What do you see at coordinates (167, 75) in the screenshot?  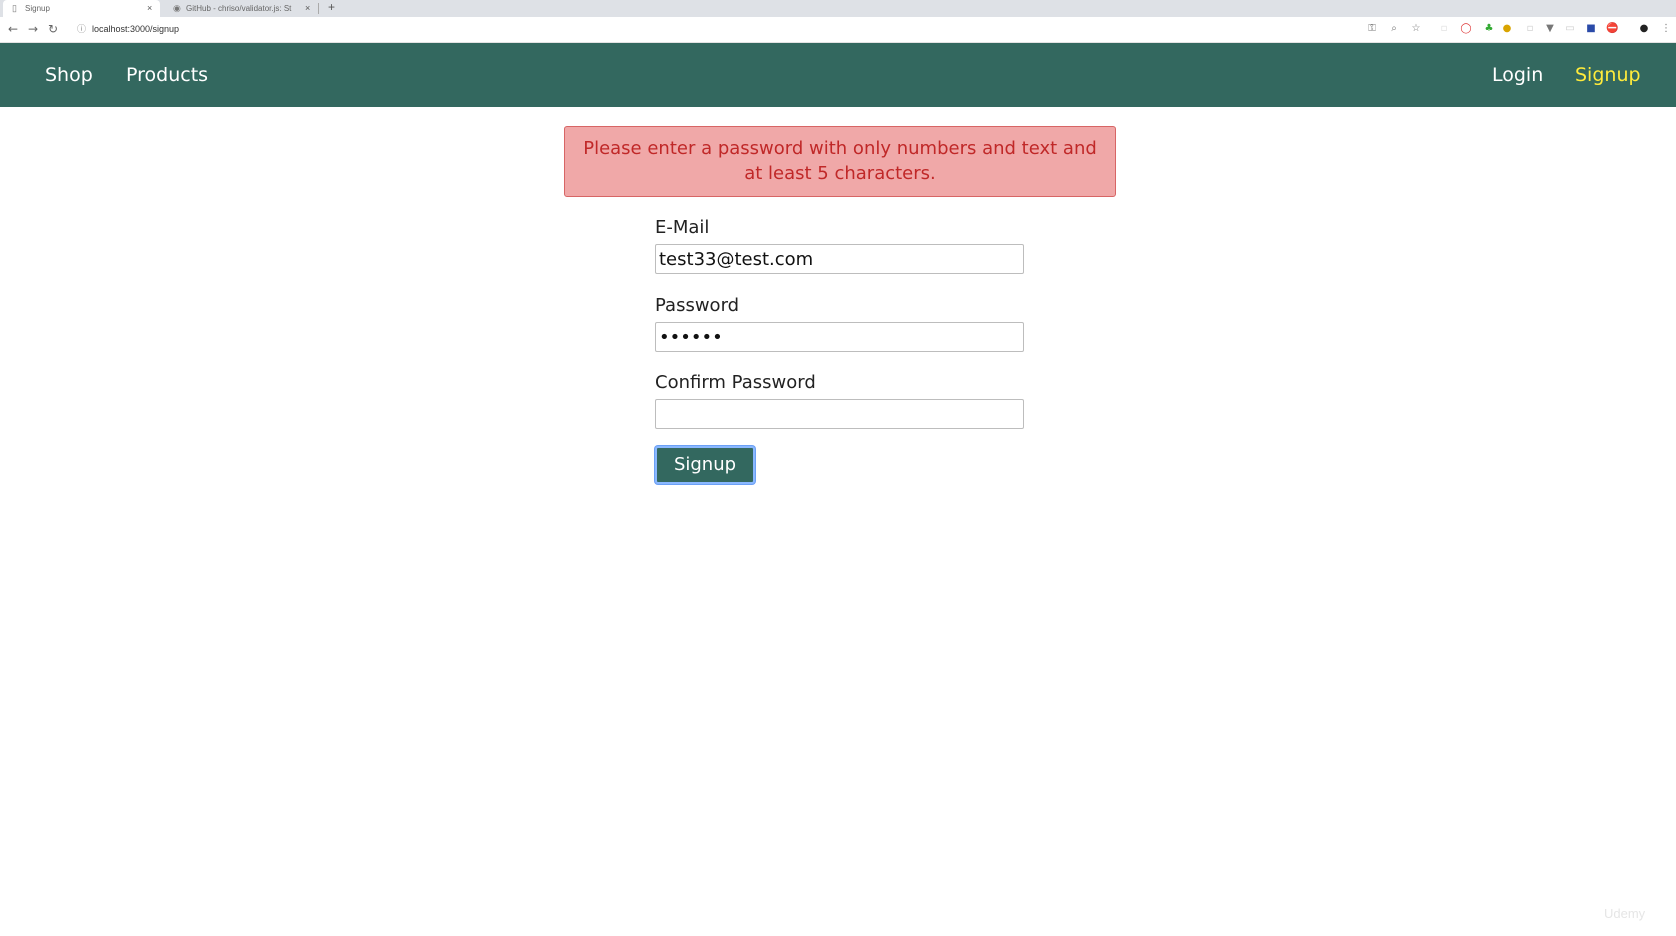 I see `nav-products-link: Products` at bounding box center [167, 75].